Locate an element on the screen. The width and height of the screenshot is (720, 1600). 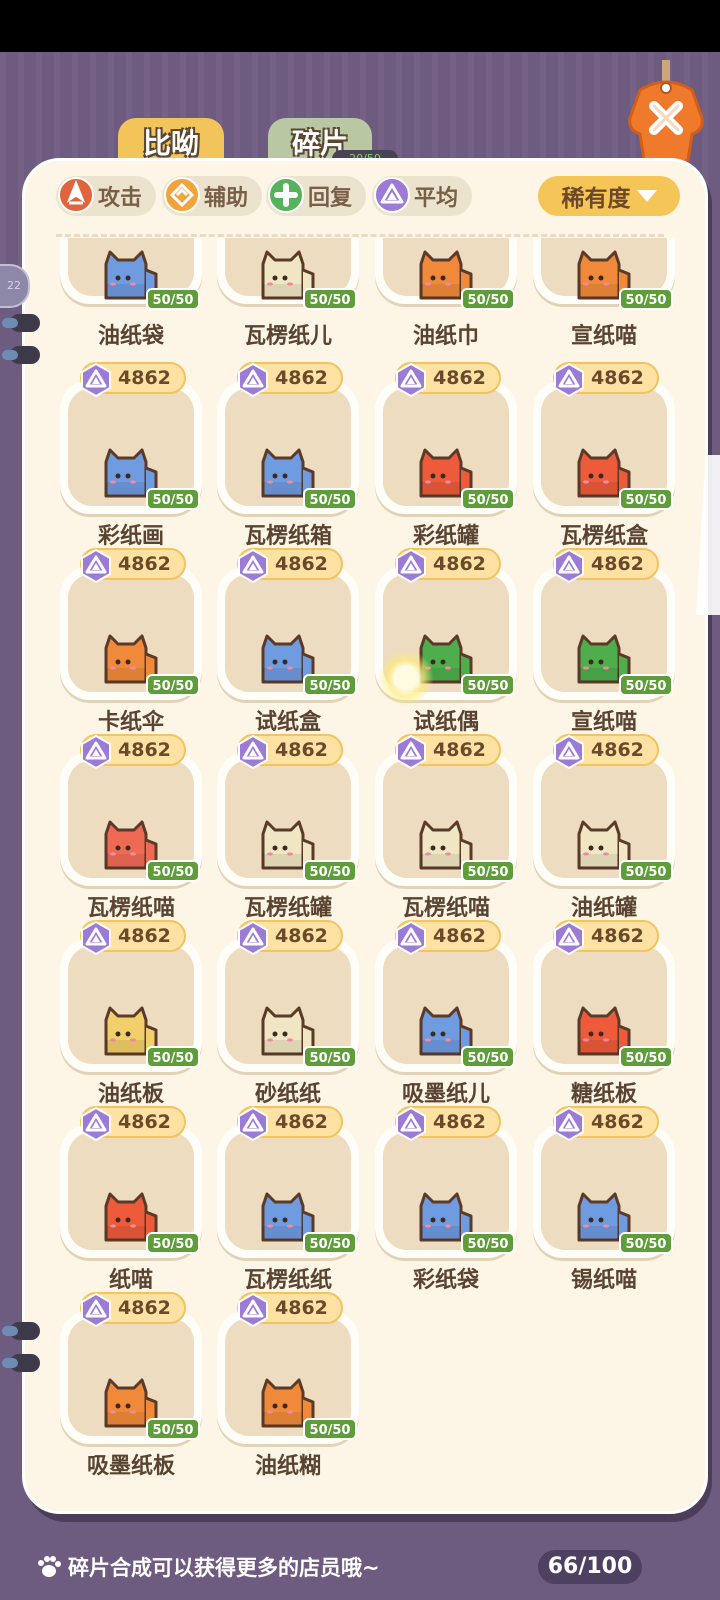
rarity-sort-dropdown: 稀有度 is located at coordinates (609, 196).